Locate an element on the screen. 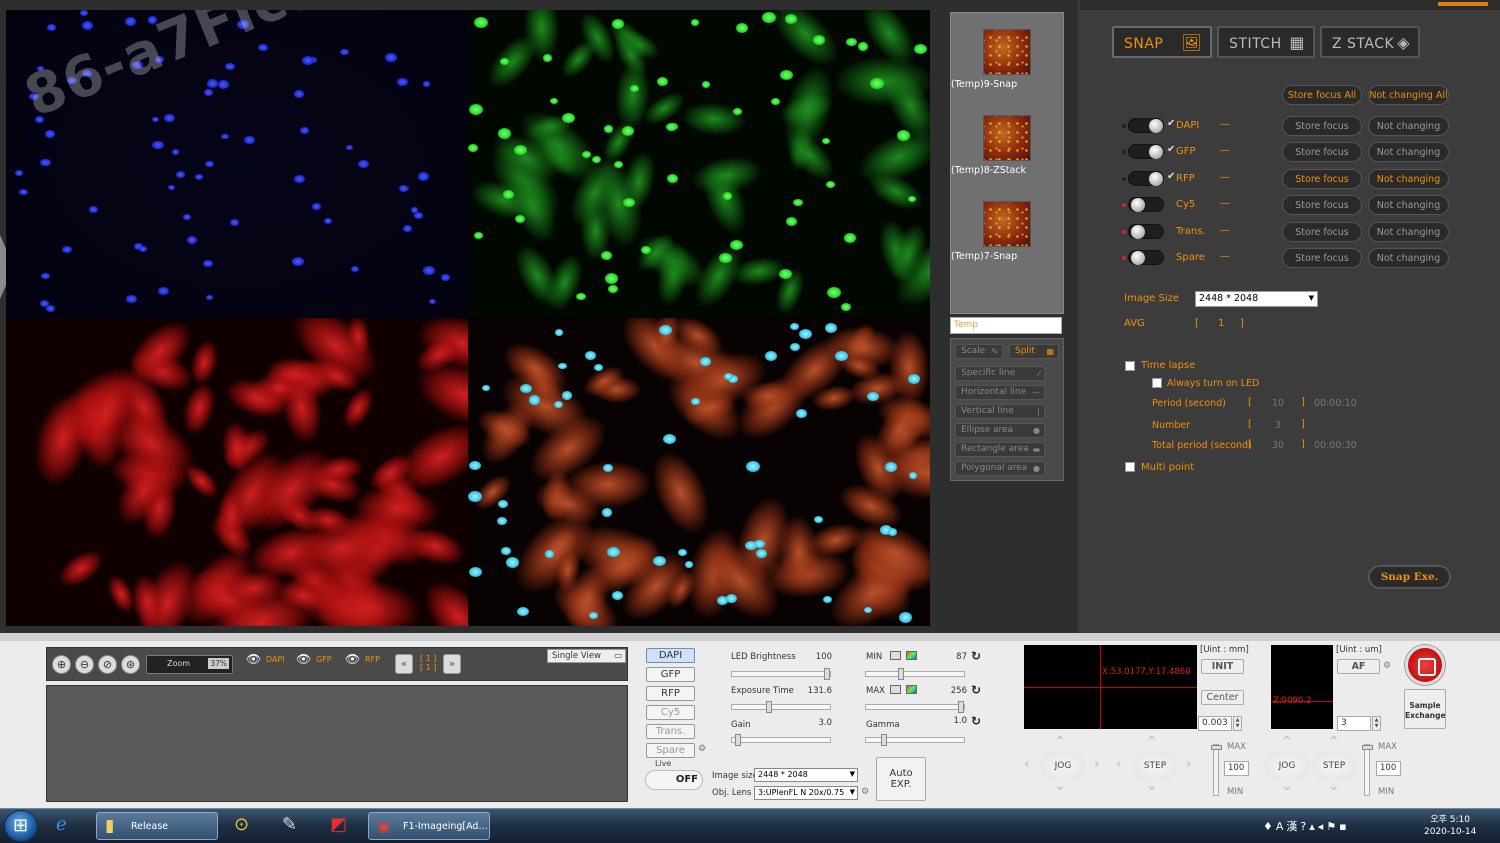  z-speed-slider is located at coordinates (1367, 770).